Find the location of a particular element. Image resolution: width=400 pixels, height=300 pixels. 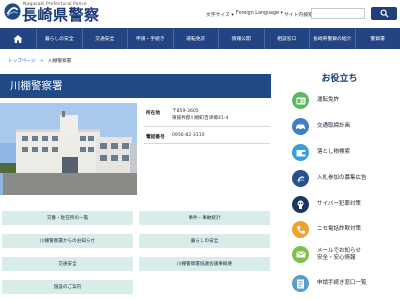

language-label: Foreign Language is located at coordinates (257, 13).